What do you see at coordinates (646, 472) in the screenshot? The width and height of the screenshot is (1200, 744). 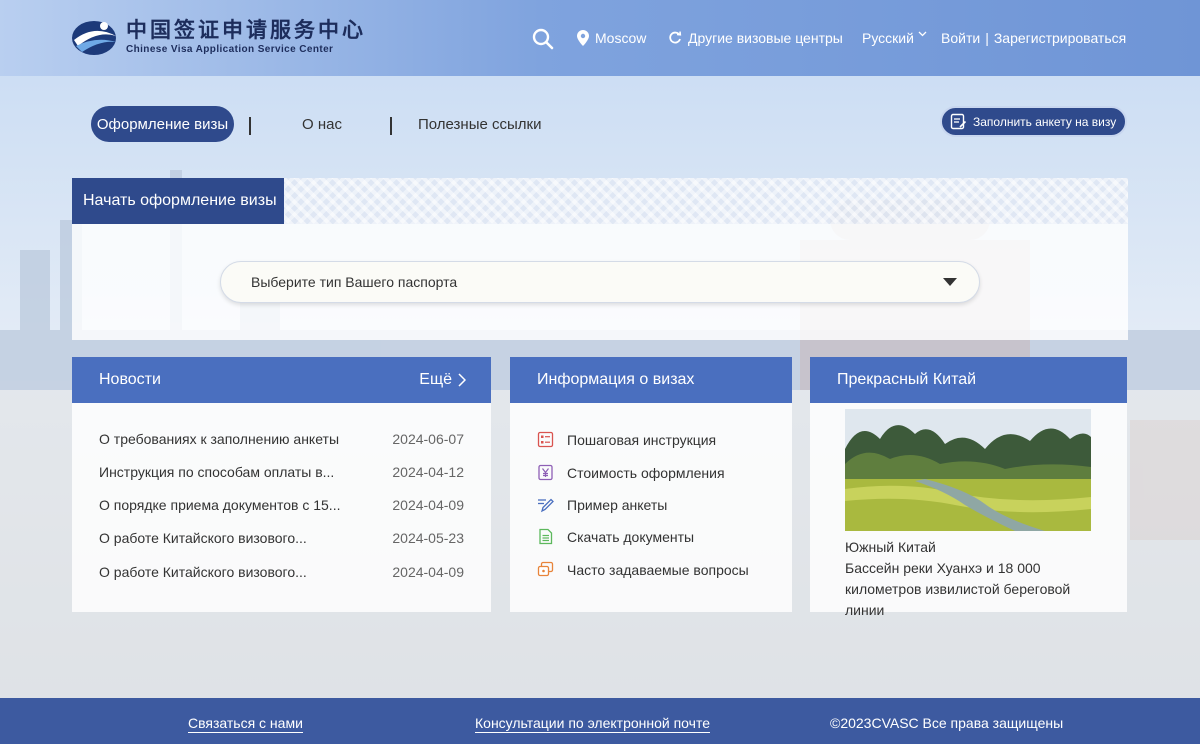 I see `visa-info-label: Стоимость оформления` at bounding box center [646, 472].